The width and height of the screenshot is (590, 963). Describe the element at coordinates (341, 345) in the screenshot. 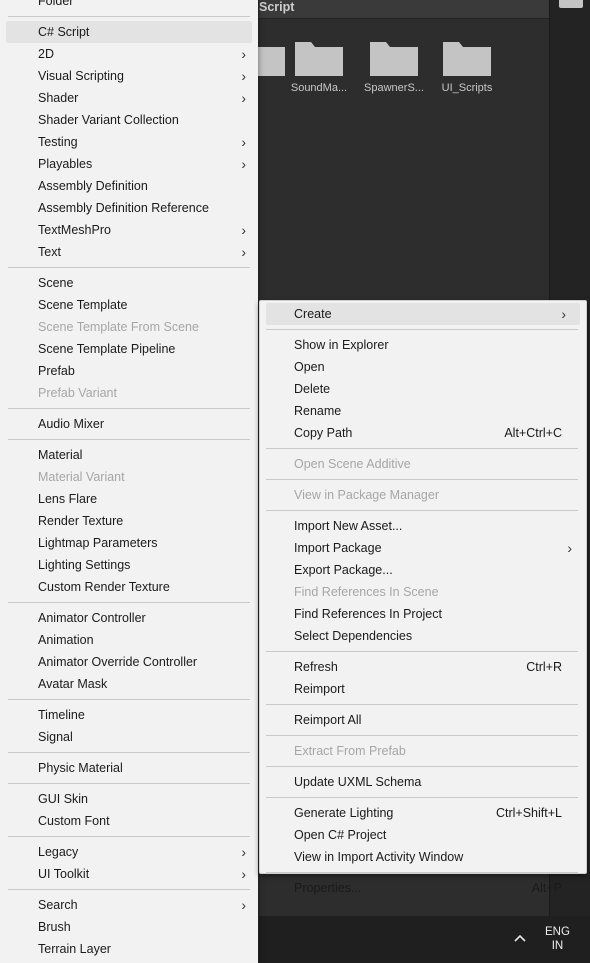

I see `menu-item-label: Show in Explorer` at that location.